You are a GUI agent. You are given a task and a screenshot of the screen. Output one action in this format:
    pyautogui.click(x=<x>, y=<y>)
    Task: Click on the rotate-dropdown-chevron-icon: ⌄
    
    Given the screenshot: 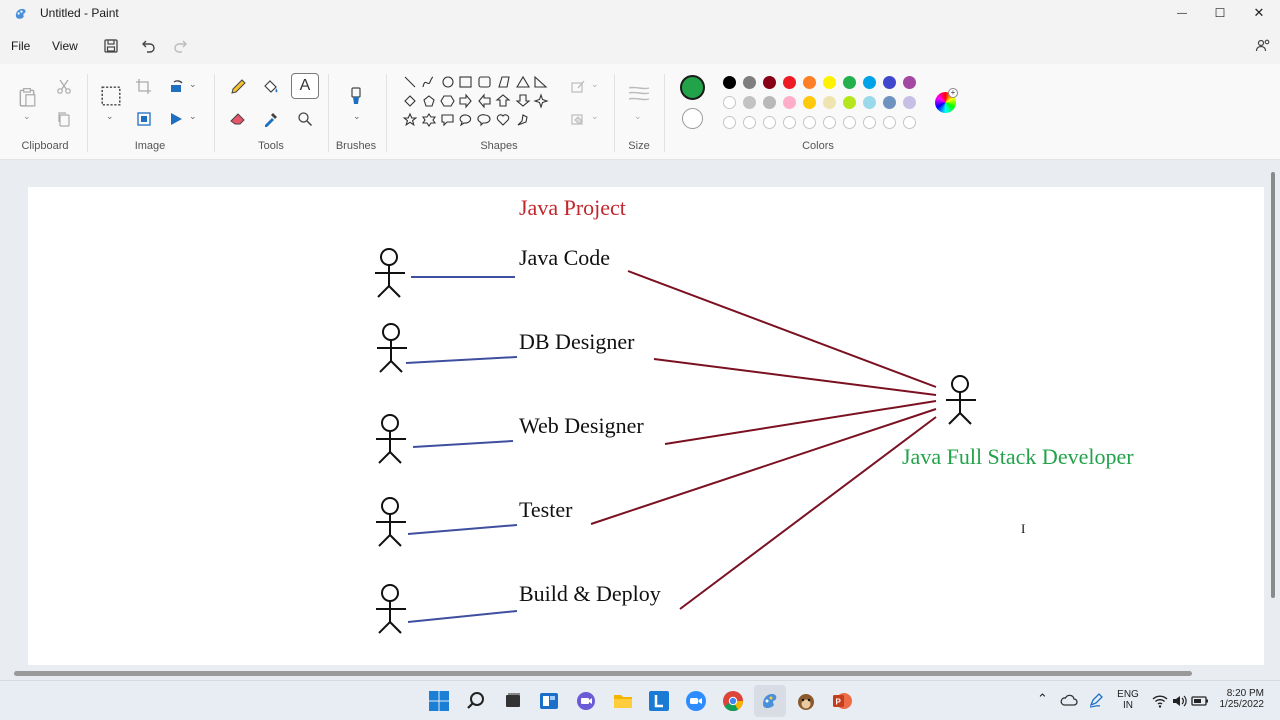 What is the action you would take?
    pyautogui.click(x=193, y=84)
    